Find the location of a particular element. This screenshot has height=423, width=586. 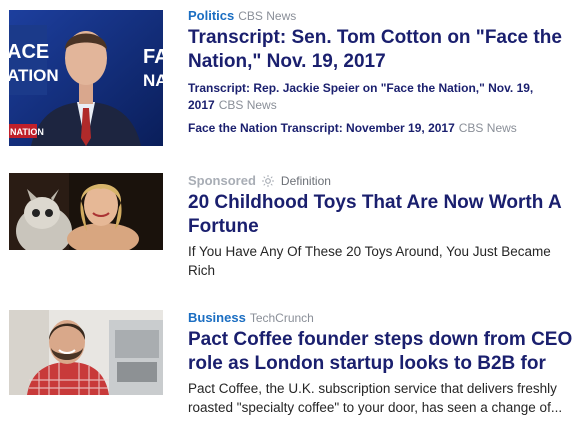

article-meta: Sponsored Definition is located at coordinates (387, 181).